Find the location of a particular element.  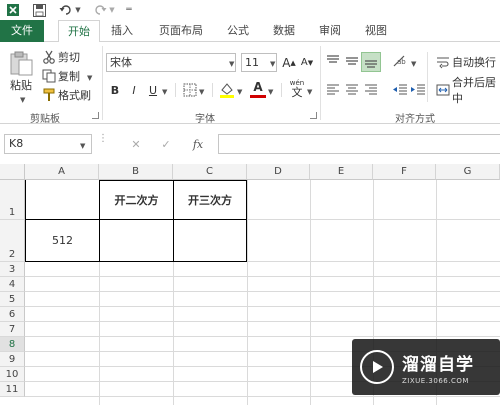

wrap-text-icon is located at coordinates (443, 62).